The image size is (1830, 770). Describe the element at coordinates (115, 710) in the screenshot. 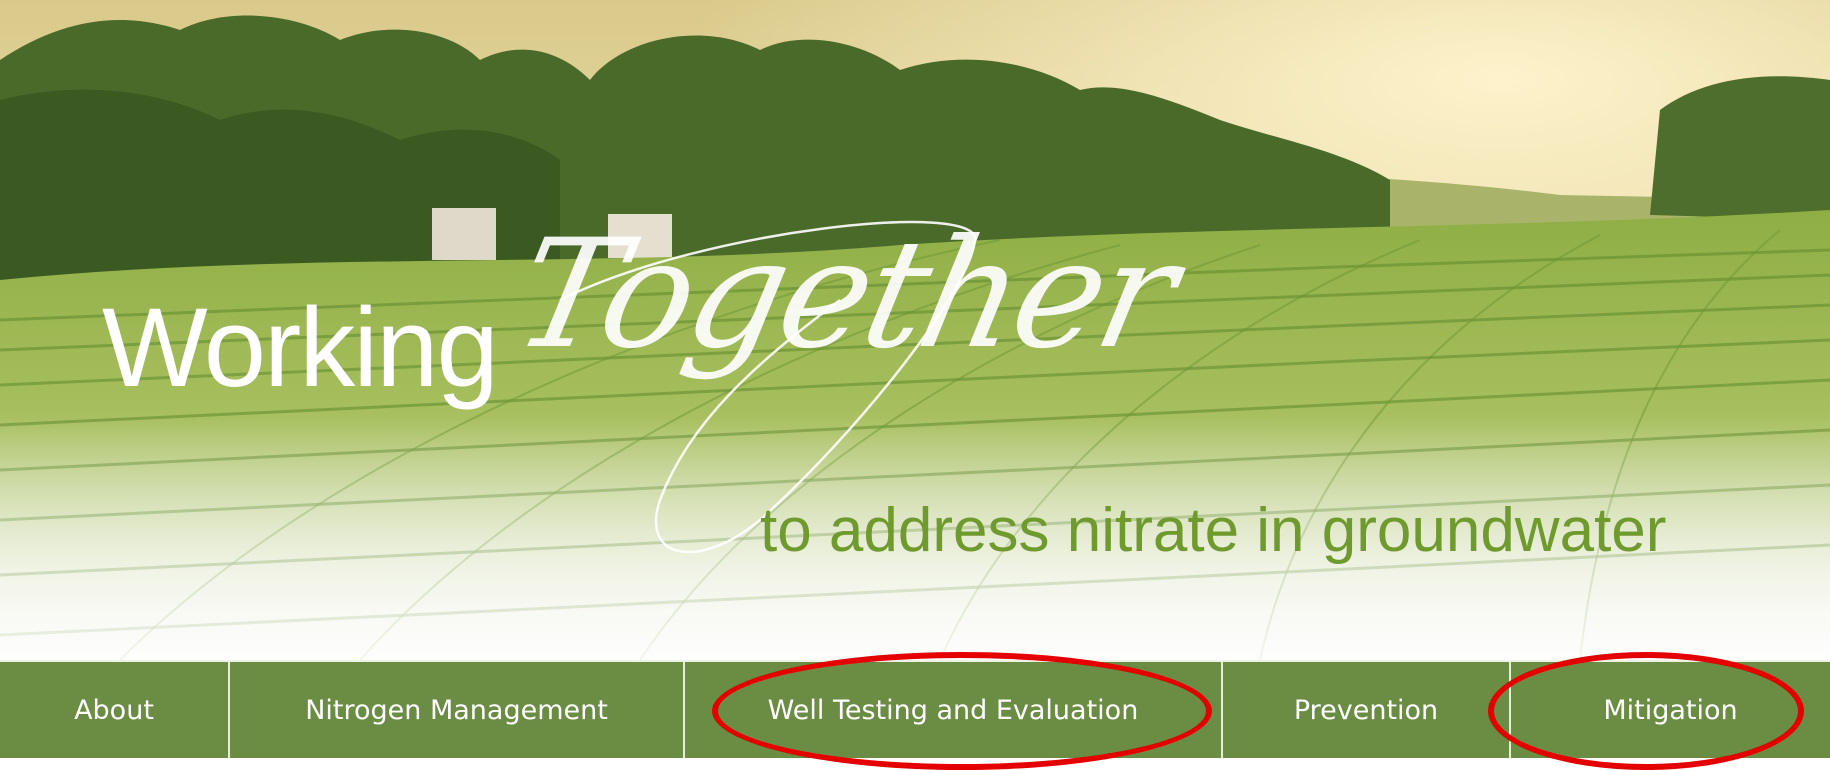

I see `nav-about: About` at that location.